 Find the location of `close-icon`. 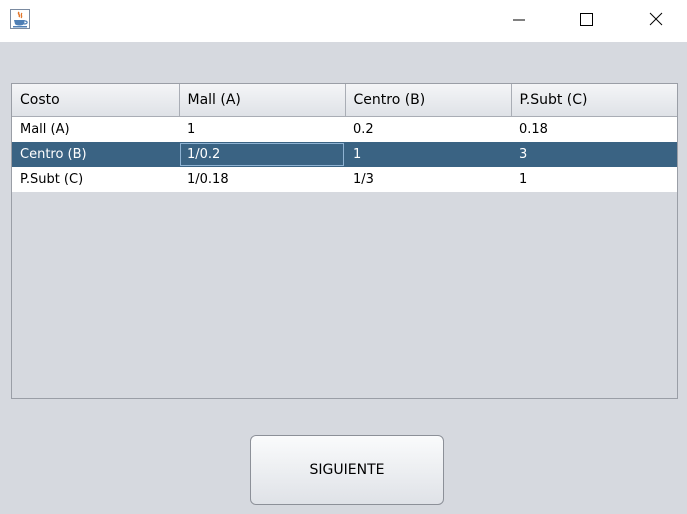

close-icon is located at coordinates (656, 19).